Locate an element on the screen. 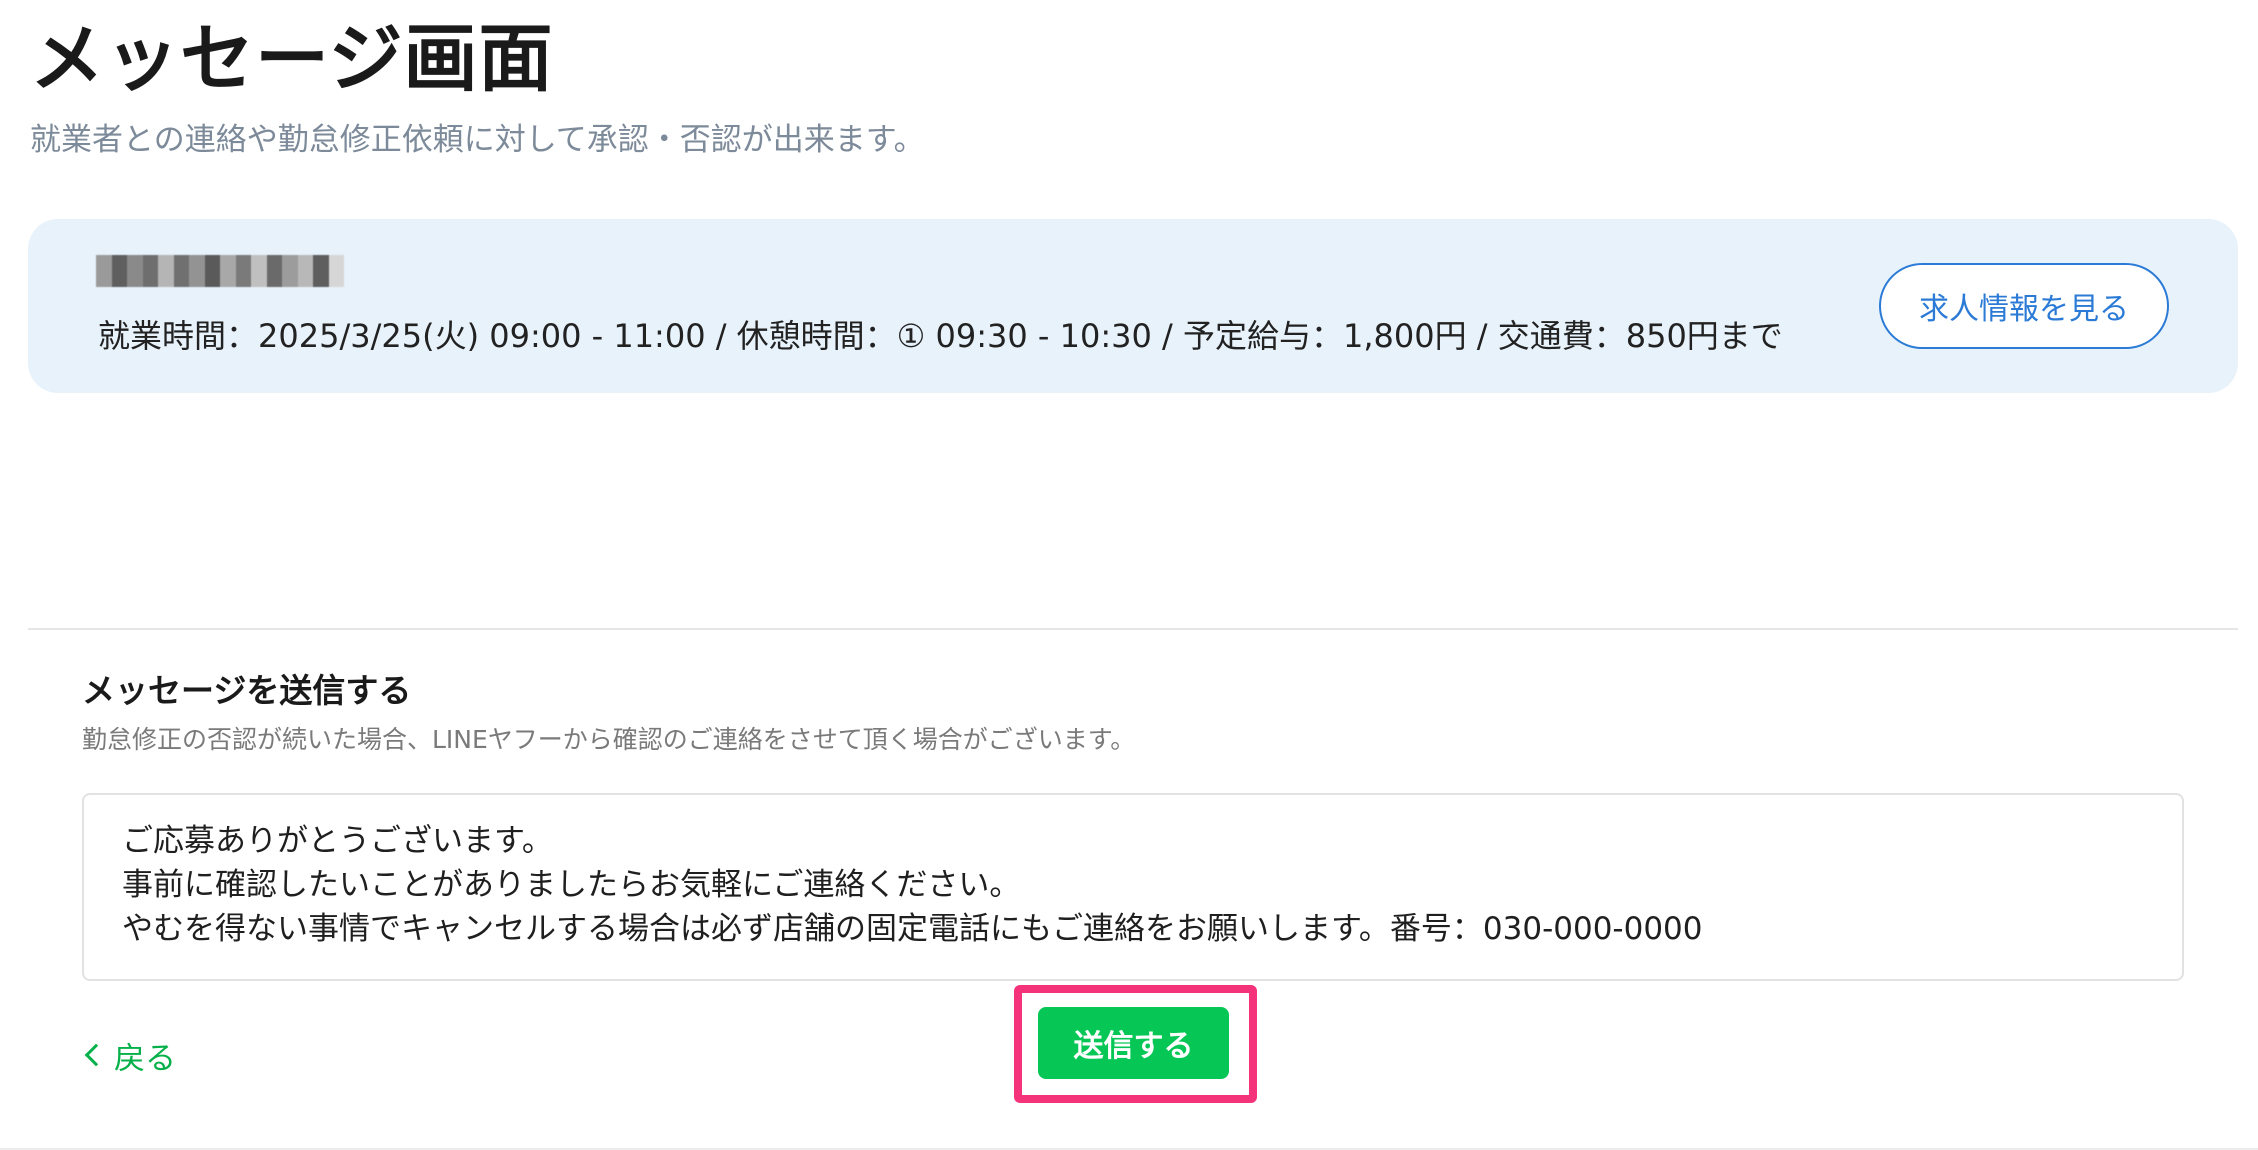  send-button: 送信する is located at coordinates (1133, 1043).